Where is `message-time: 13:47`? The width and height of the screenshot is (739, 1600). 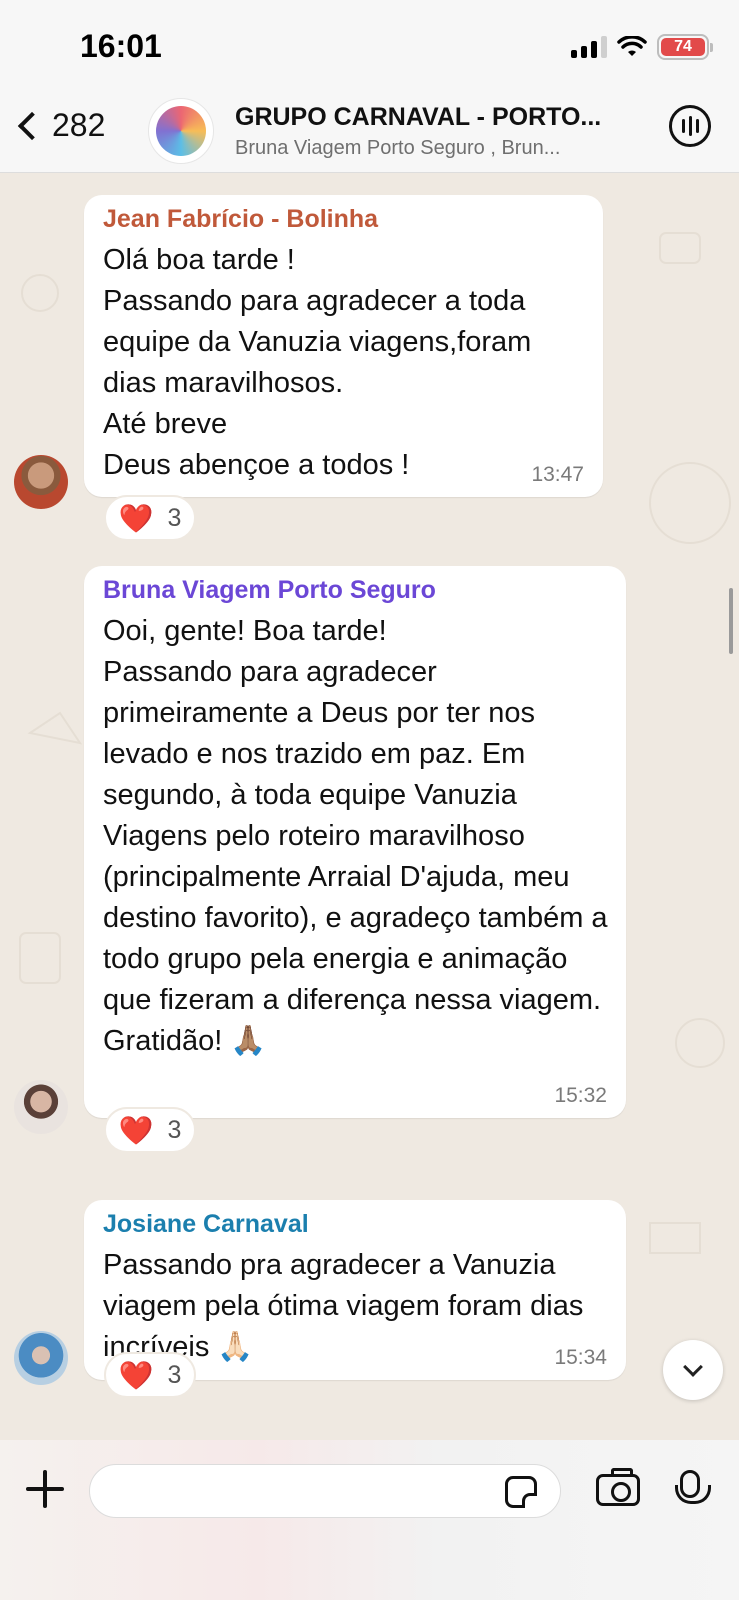
message-time: 13:47 is located at coordinates (557, 474).